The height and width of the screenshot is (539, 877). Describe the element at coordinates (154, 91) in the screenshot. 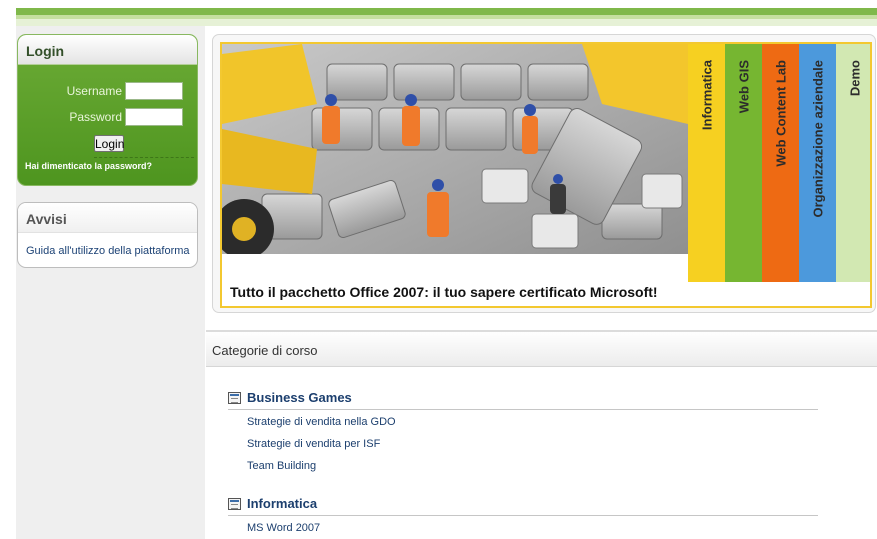

I see `username-input` at that location.